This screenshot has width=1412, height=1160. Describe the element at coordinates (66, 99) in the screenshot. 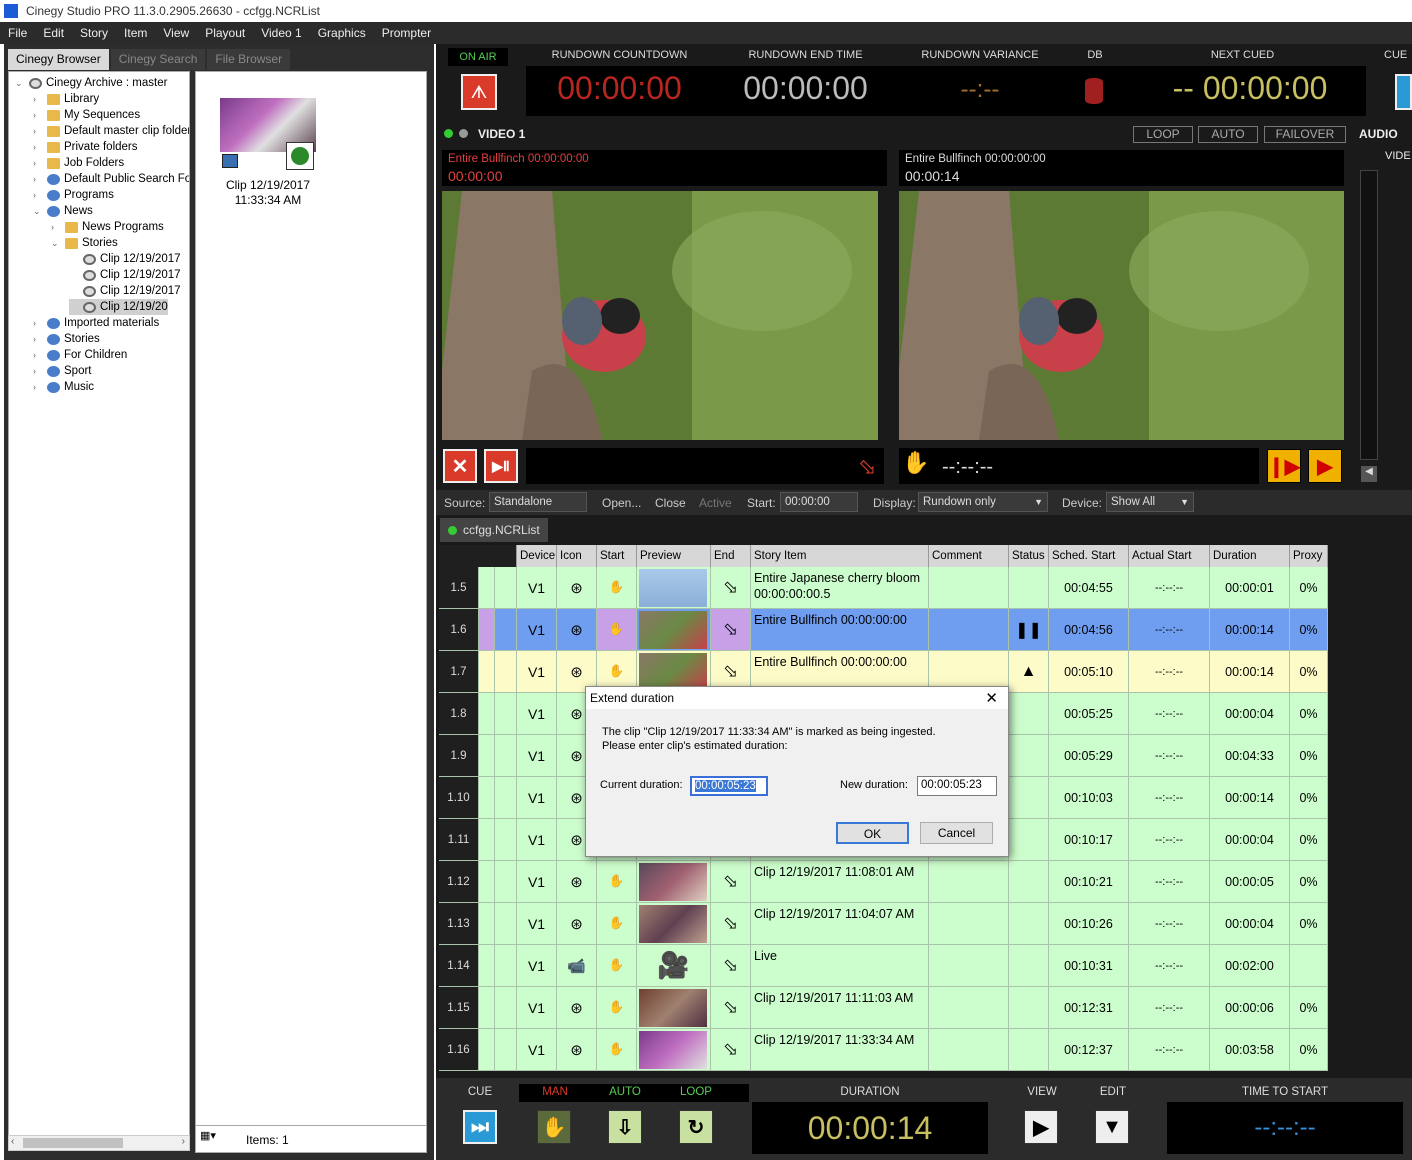

I see `tree-node: › Library` at that location.